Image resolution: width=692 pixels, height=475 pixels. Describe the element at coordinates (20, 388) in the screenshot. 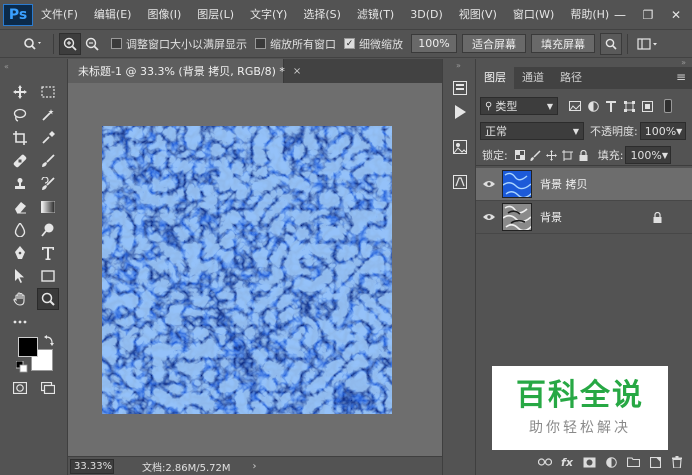

I see `quick-mask-icon` at that location.